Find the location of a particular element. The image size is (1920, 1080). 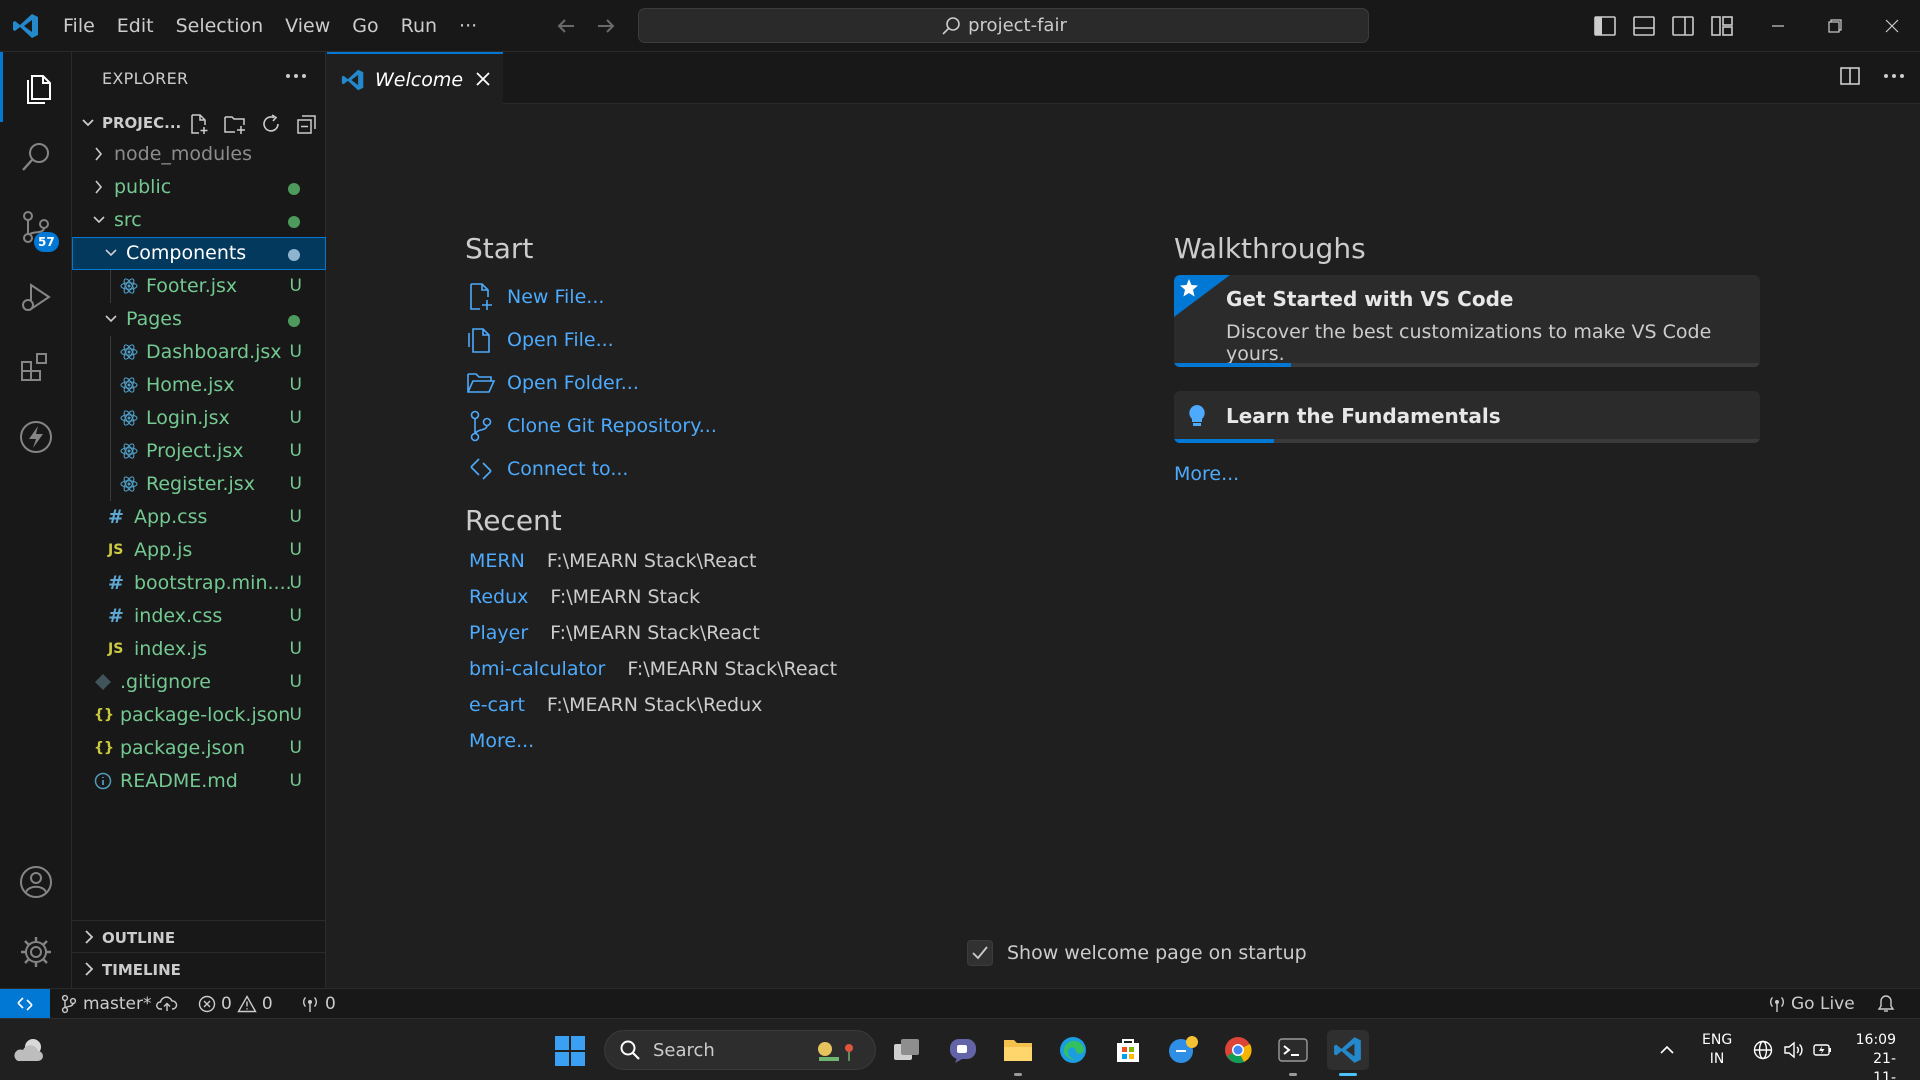

back-arrow-icon is located at coordinates (566, 26).